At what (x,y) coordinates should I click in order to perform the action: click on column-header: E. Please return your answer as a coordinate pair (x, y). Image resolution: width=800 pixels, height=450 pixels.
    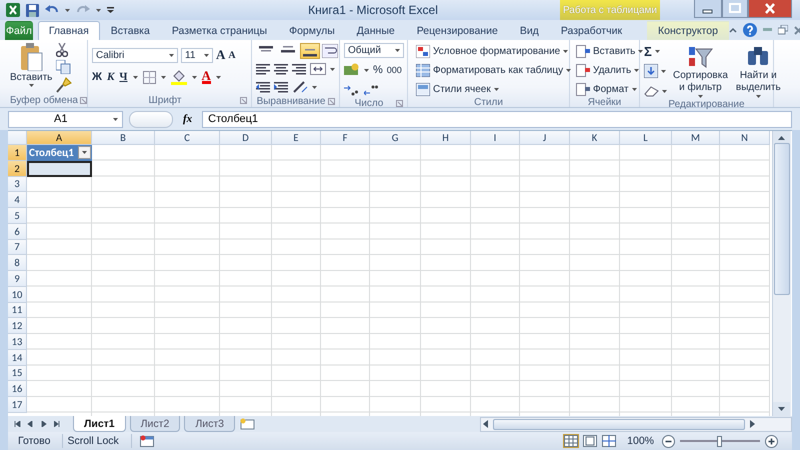
    Looking at the image, I should click on (296, 138).